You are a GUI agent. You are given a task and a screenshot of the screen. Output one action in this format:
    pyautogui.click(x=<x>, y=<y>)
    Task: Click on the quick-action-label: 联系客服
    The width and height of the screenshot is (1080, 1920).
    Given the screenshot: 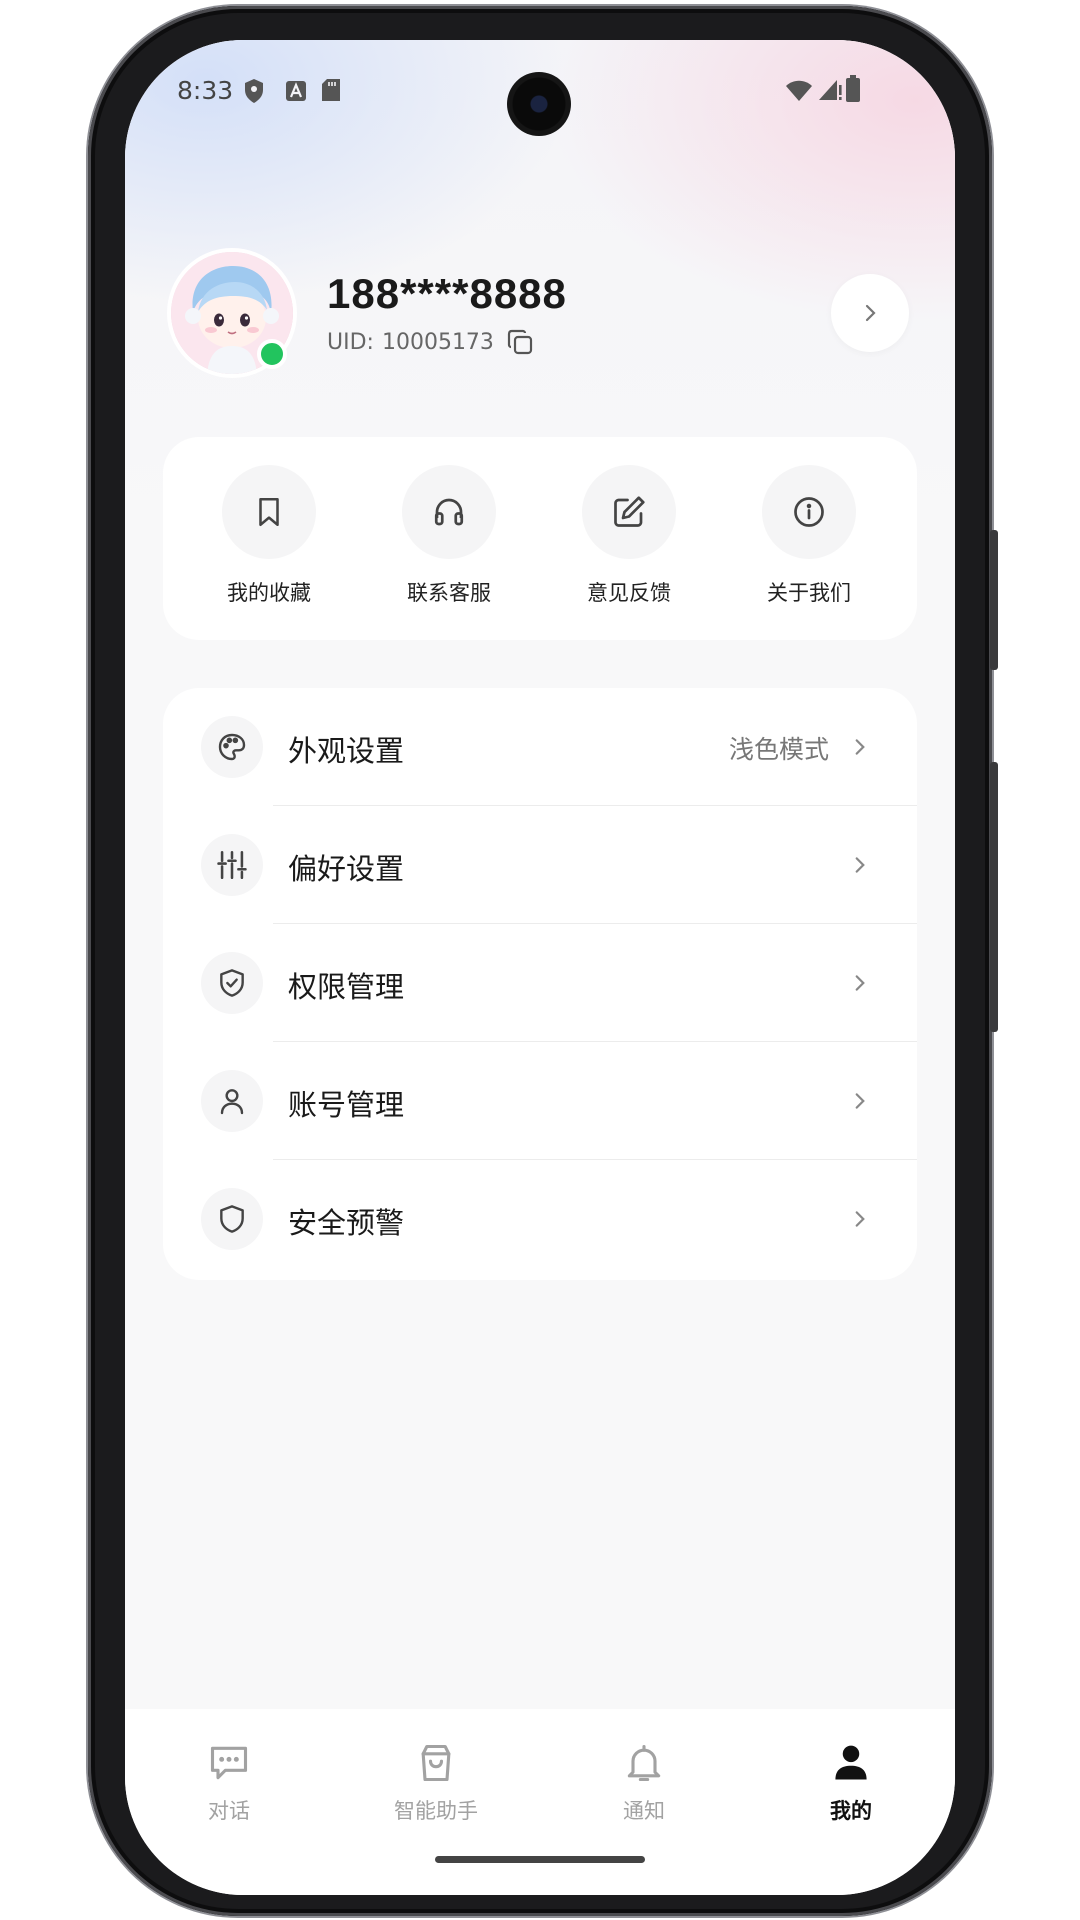 What is the action you would take?
    pyautogui.click(x=449, y=593)
    